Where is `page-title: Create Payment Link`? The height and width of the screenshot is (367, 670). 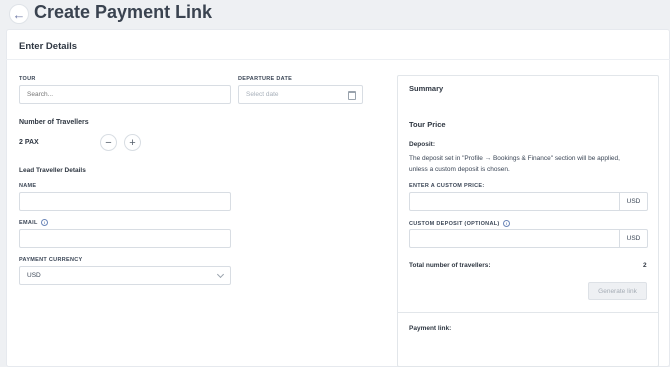
page-title: Create Payment Link is located at coordinates (123, 12).